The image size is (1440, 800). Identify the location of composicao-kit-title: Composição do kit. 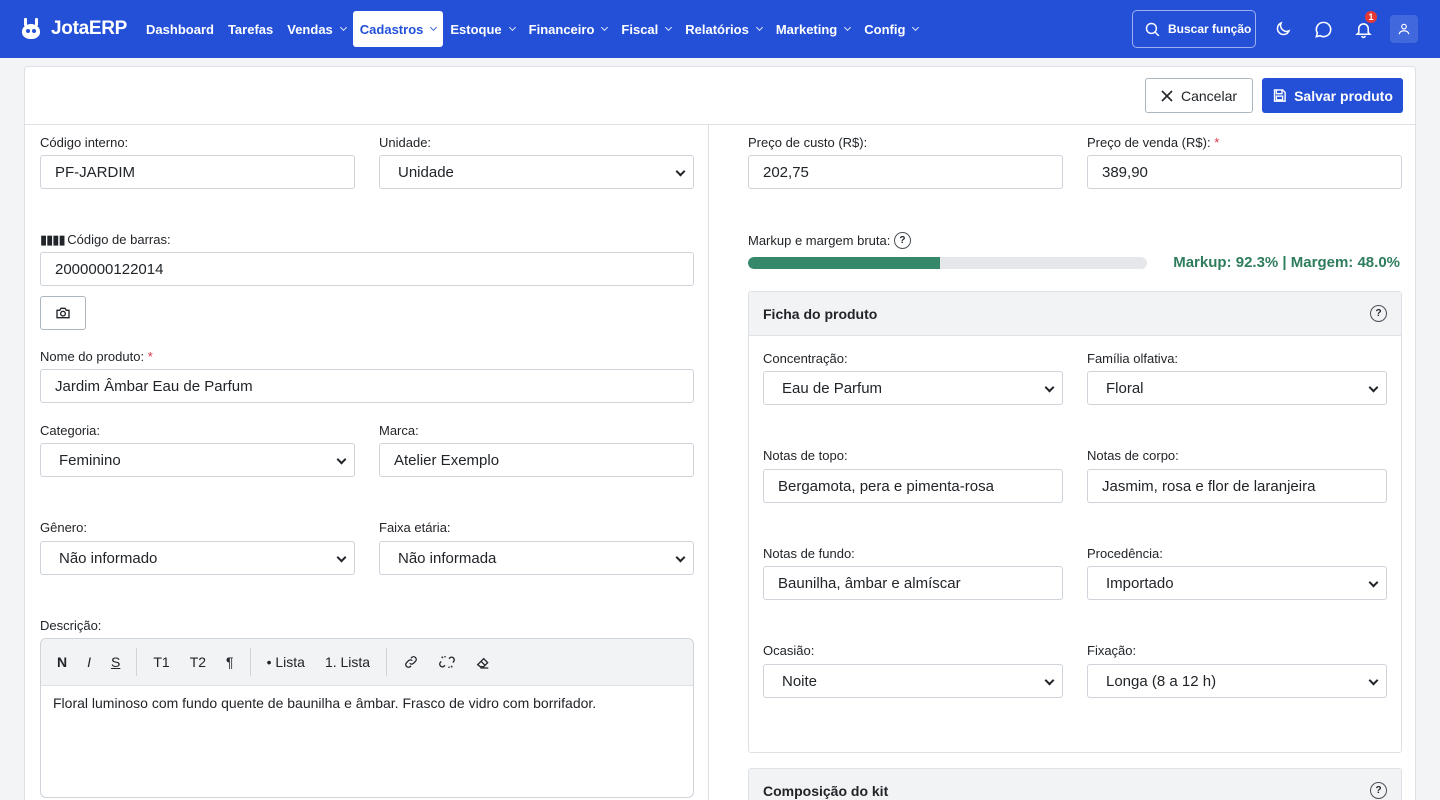
(826, 790).